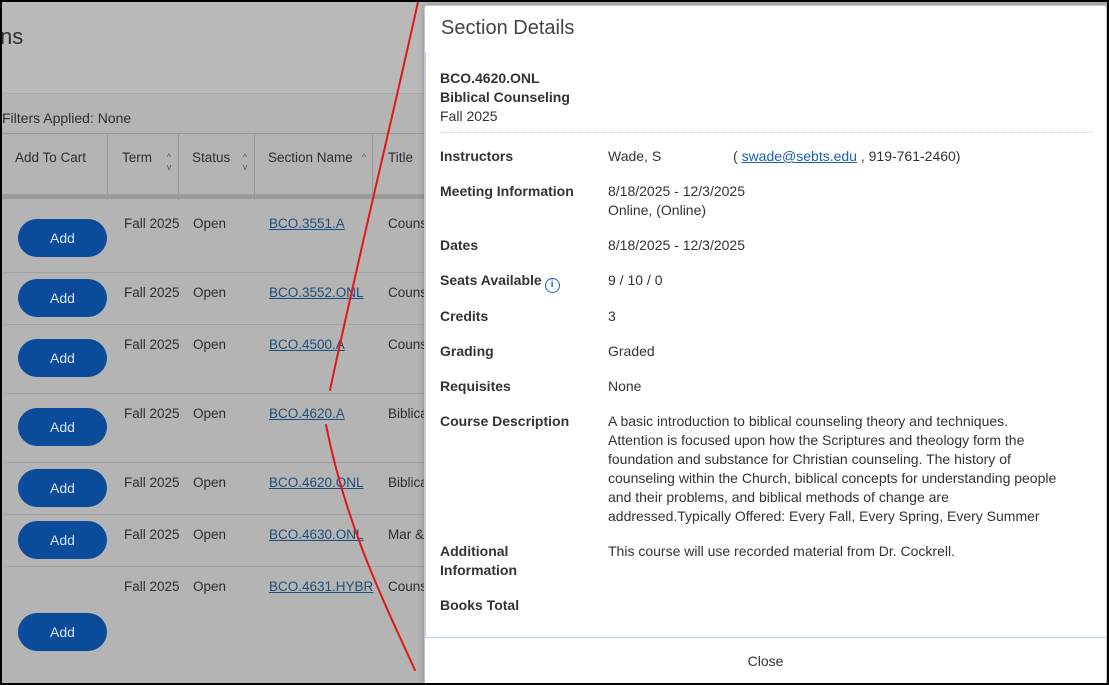 Image resolution: width=1109 pixels, height=685 pixels. I want to click on instructor-name: Wade, S, so click(635, 156).